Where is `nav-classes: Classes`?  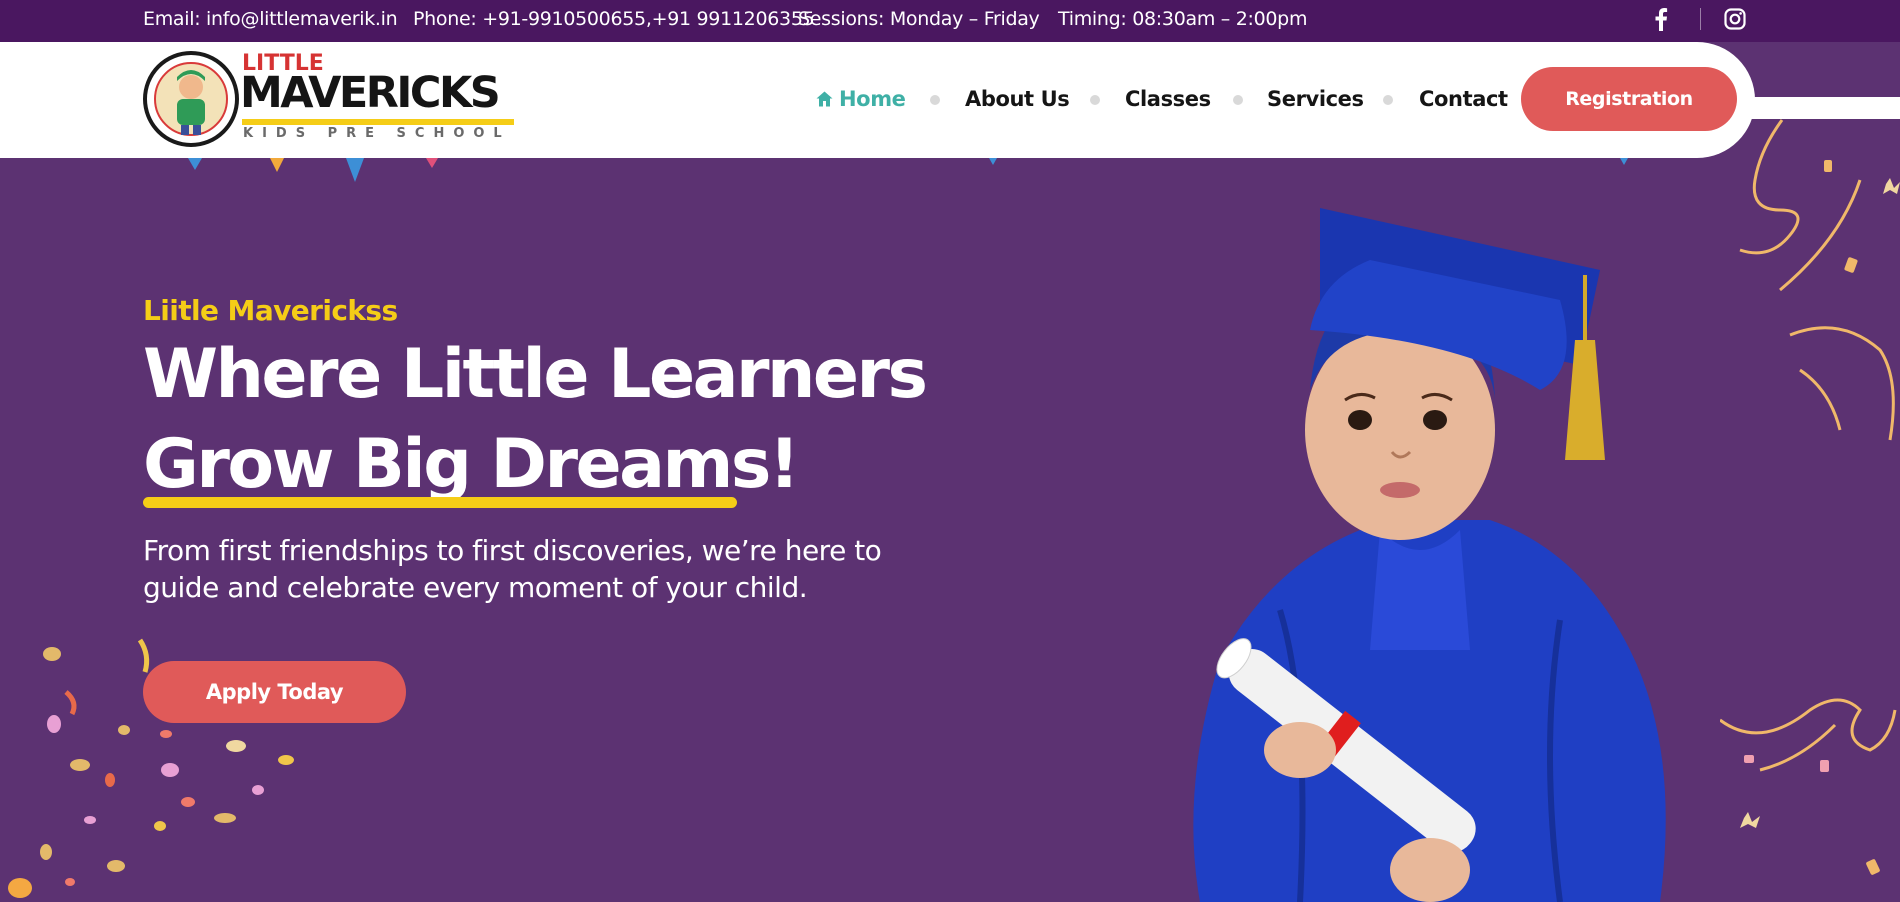
nav-classes: Classes is located at coordinates (1168, 99).